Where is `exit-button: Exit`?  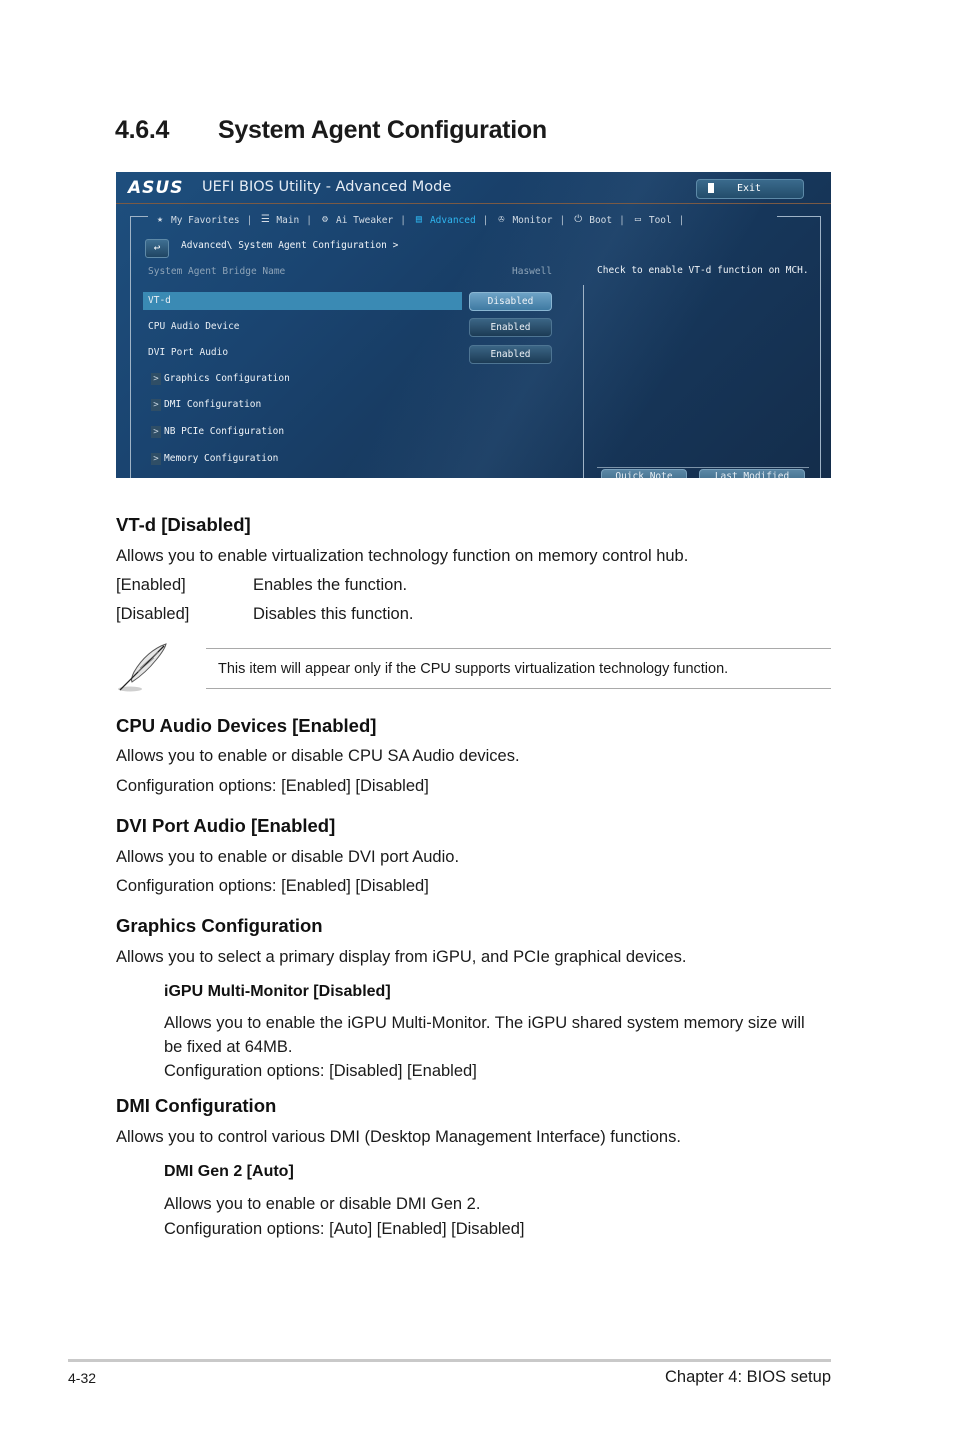
exit-button: Exit is located at coordinates (750, 189).